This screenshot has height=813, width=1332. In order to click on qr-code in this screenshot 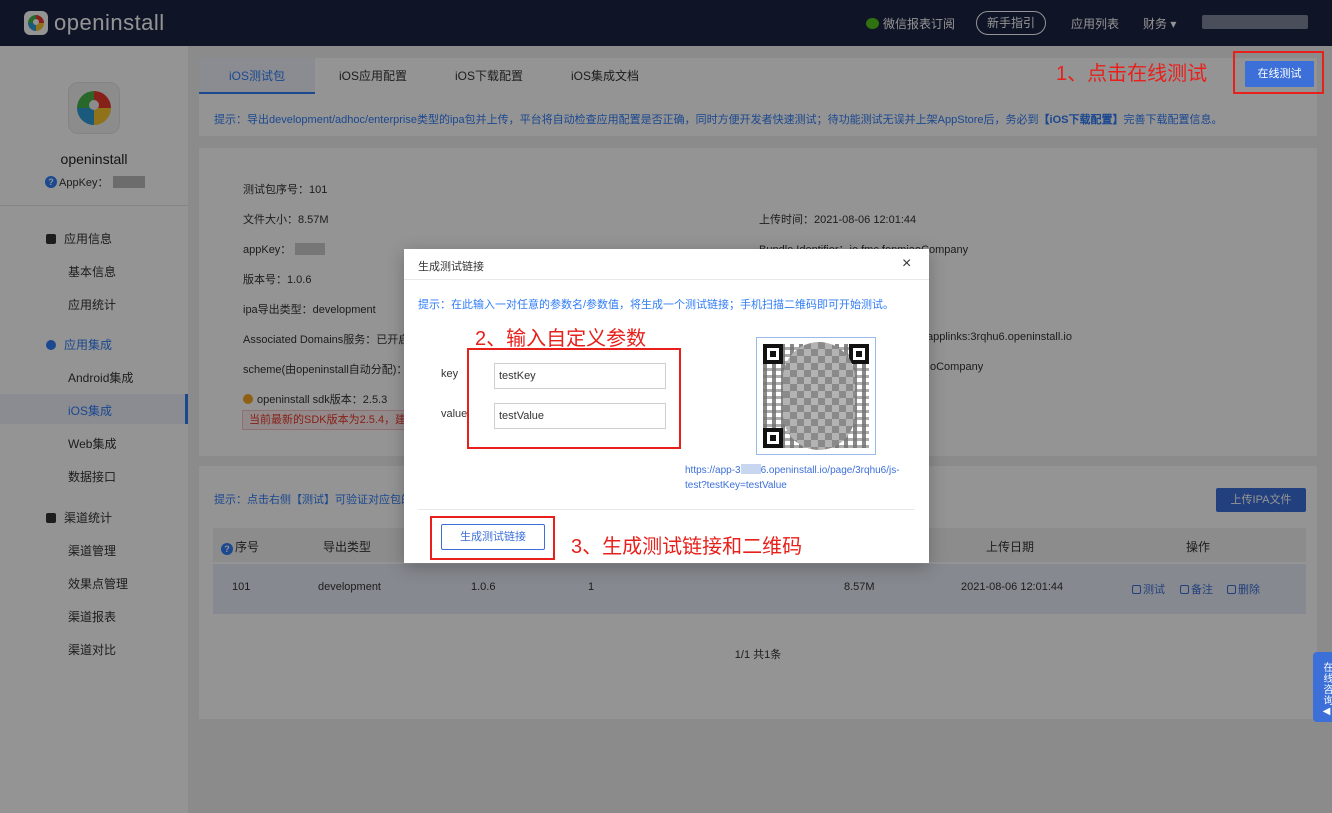, I will do `click(816, 396)`.